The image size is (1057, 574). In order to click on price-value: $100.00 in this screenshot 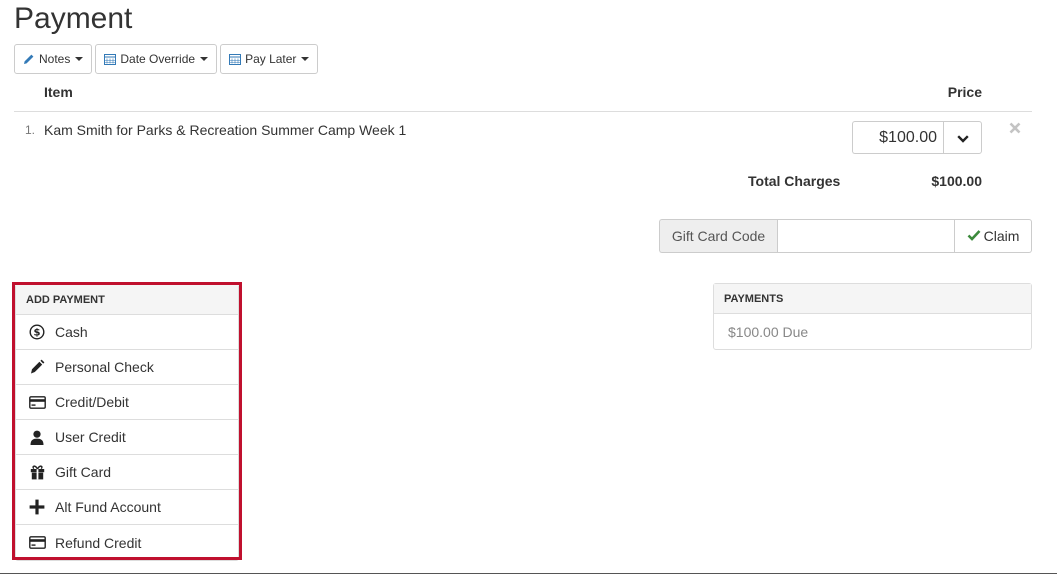, I will do `click(897, 137)`.